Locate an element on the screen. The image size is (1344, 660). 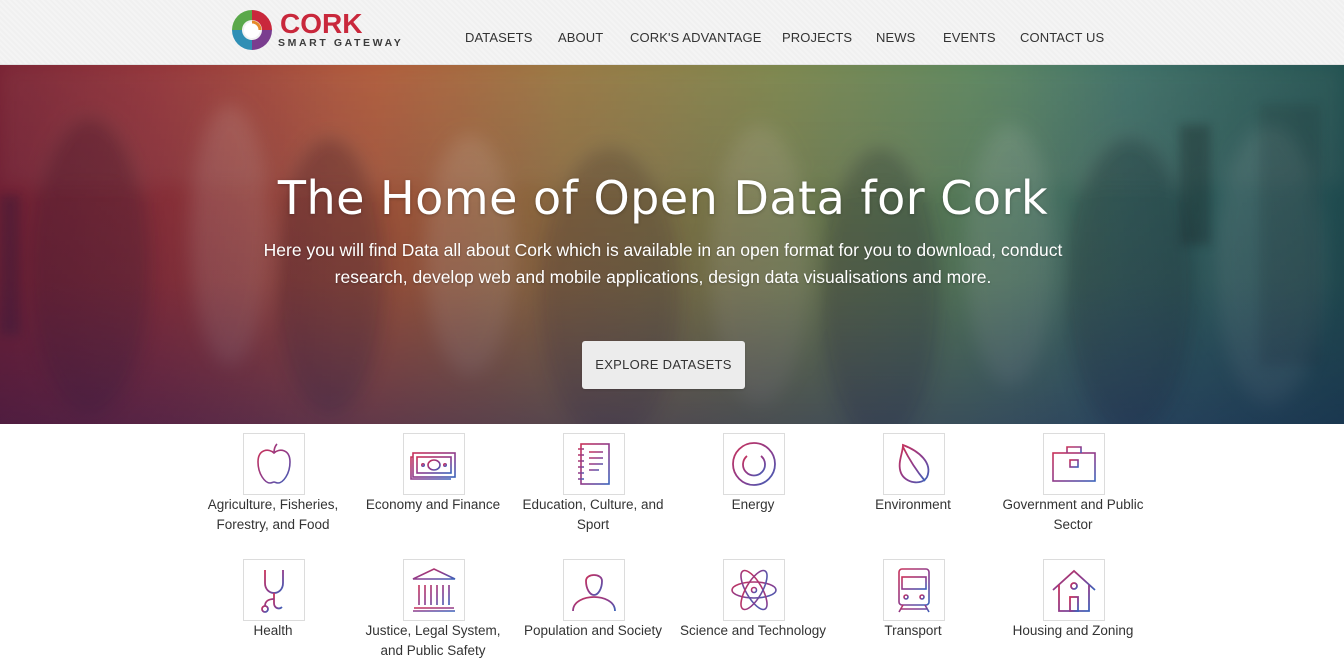
notebook-icon is located at coordinates (594, 464).